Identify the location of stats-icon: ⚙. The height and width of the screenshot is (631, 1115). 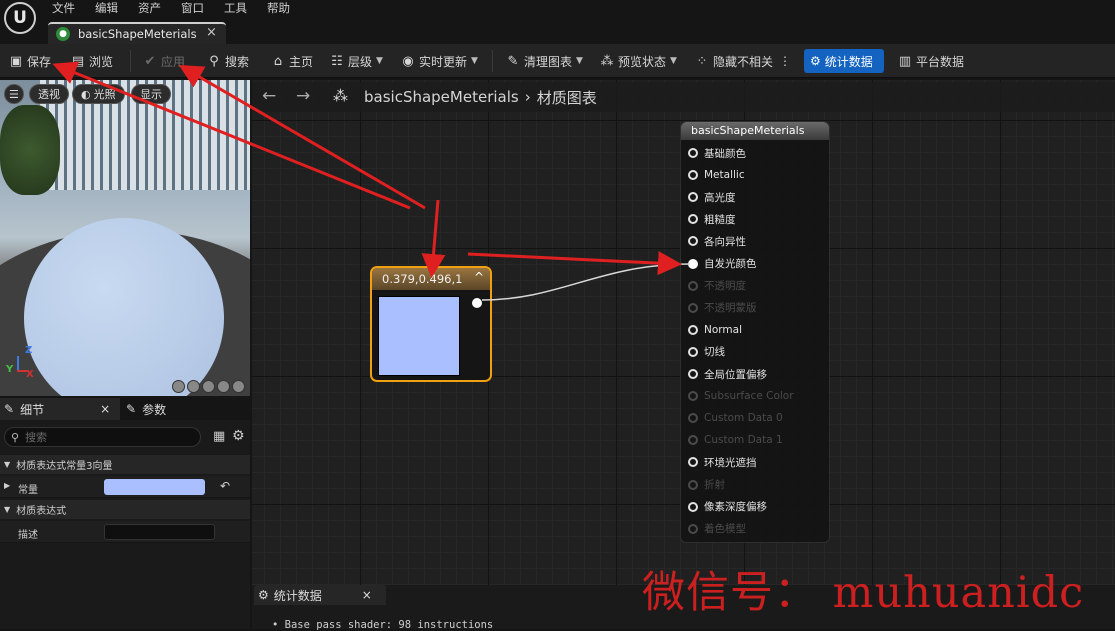
(263, 595).